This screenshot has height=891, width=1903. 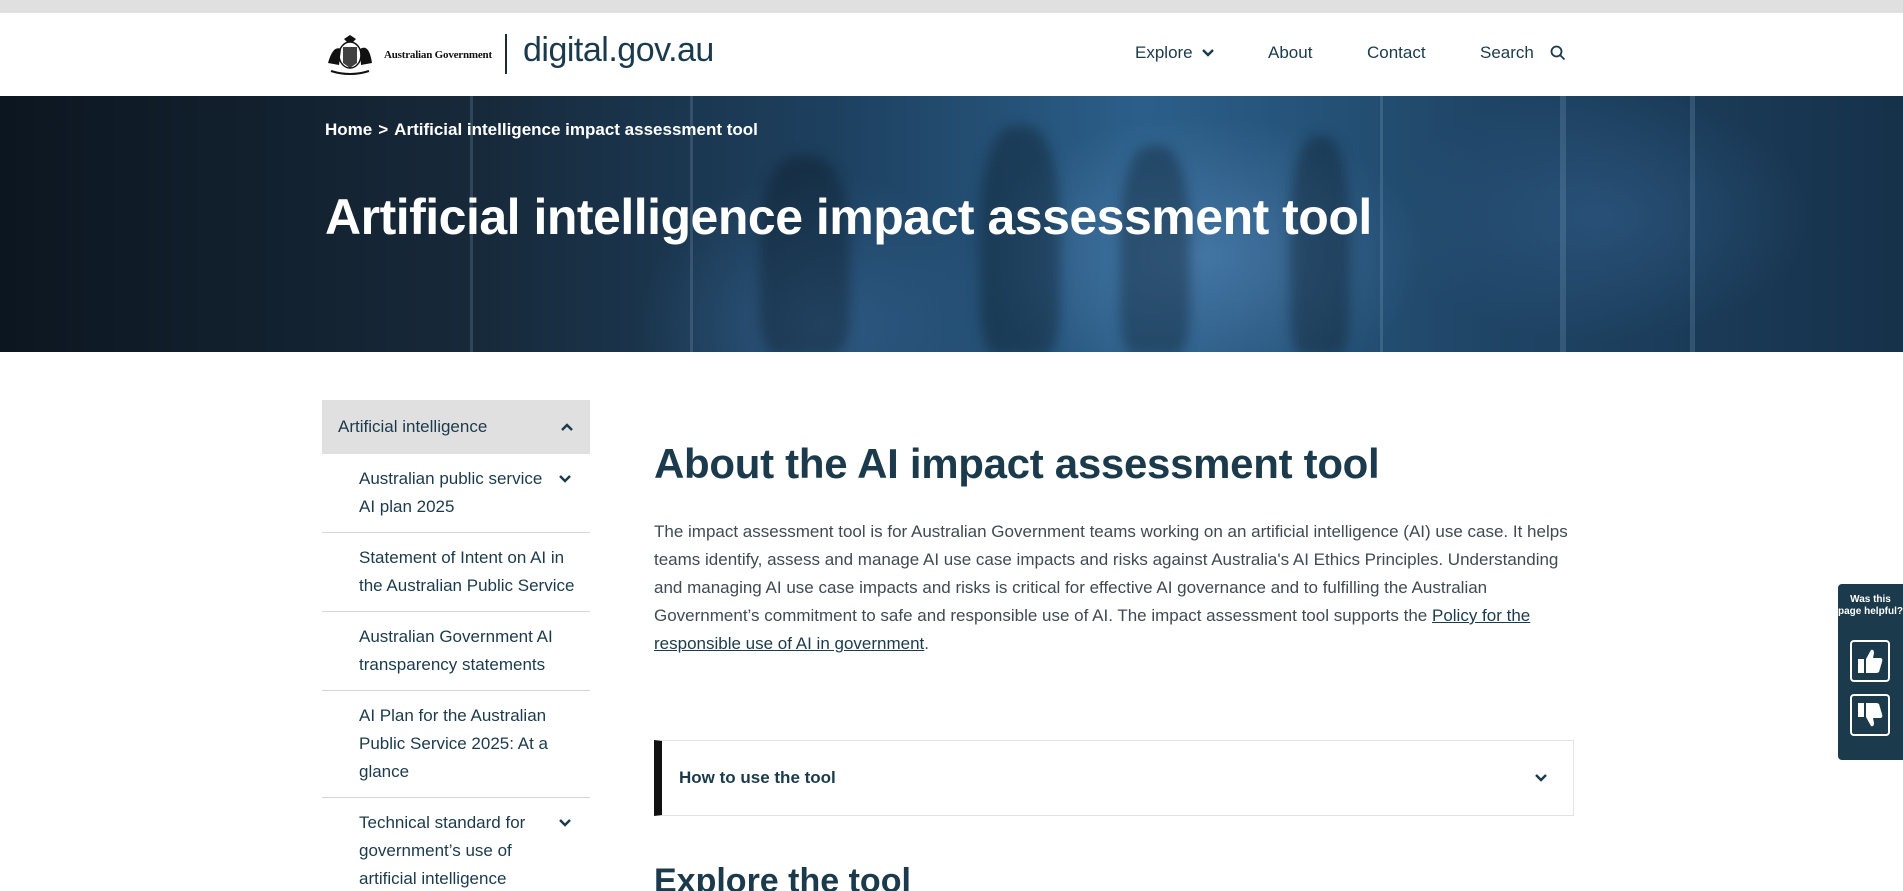 I want to click on chevron-up-icon, so click(x=567, y=427).